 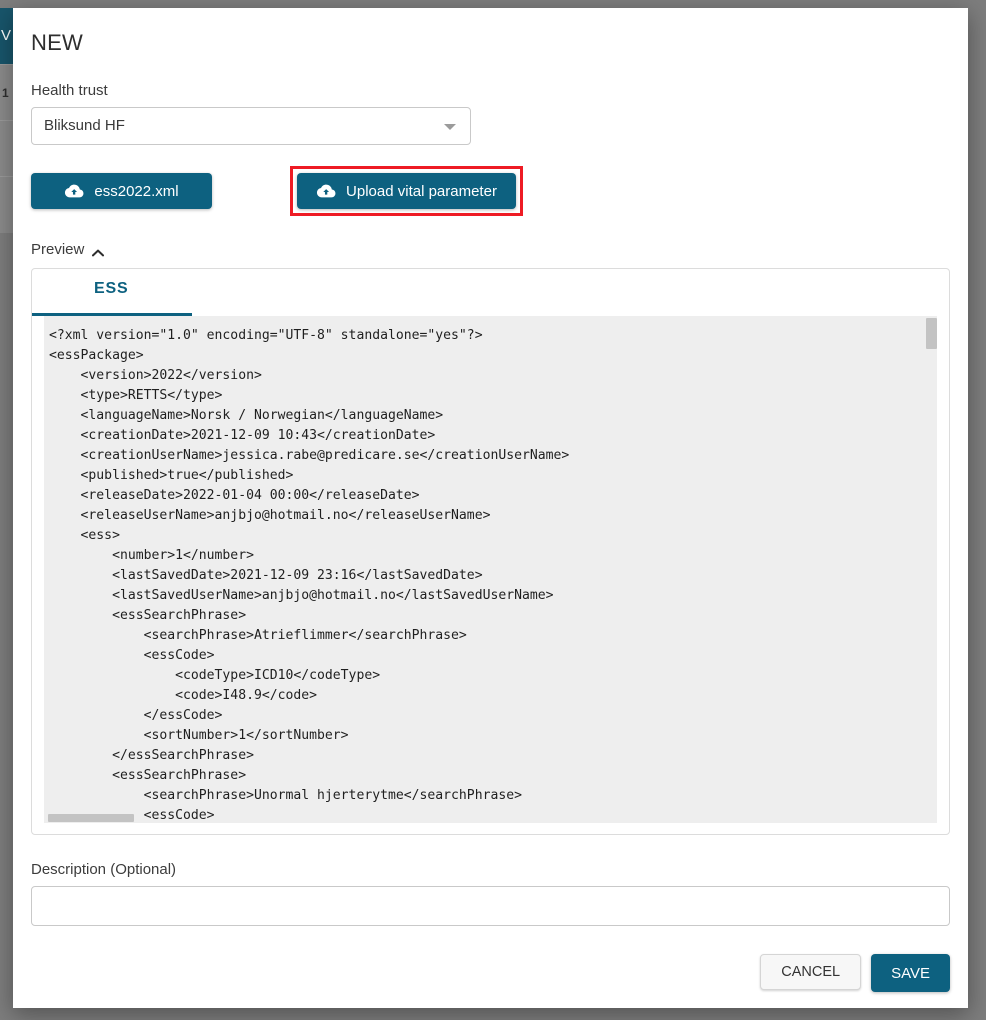 What do you see at coordinates (490, 292) in the screenshot?
I see `preview-tabbar: ESS` at bounding box center [490, 292].